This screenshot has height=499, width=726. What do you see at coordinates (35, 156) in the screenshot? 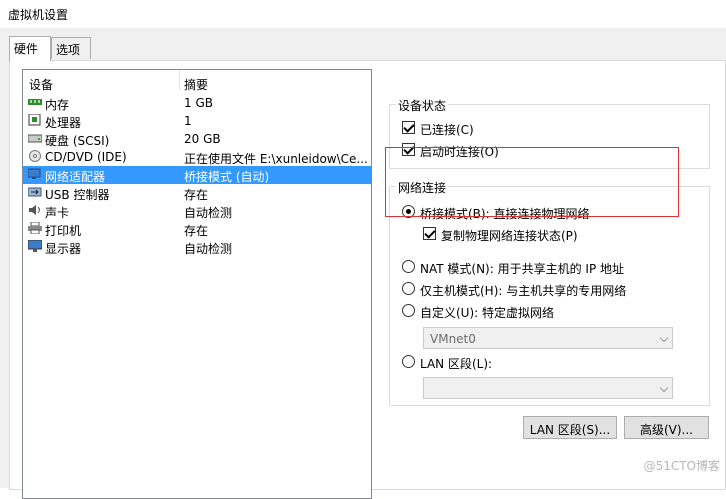
I see `cd-icon` at bounding box center [35, 156].